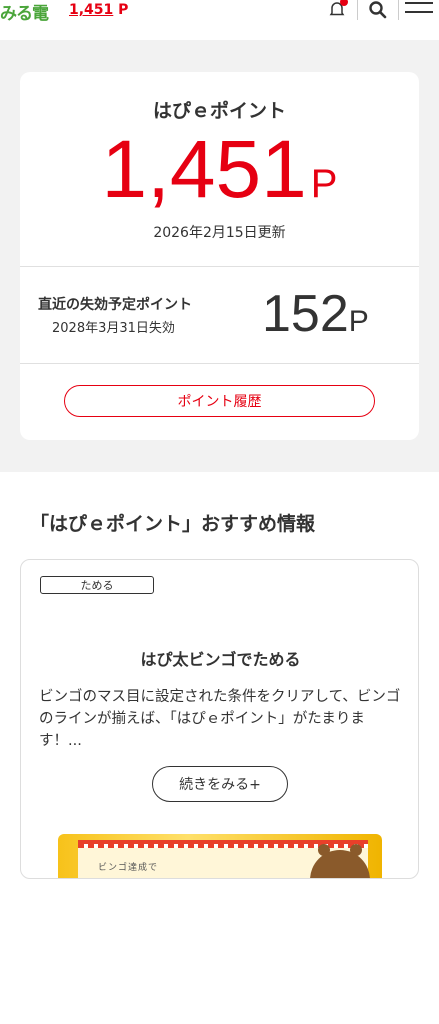 The width and height of the screenshot is (439, 1024). I want to click on search-icon, so click(378, 10).